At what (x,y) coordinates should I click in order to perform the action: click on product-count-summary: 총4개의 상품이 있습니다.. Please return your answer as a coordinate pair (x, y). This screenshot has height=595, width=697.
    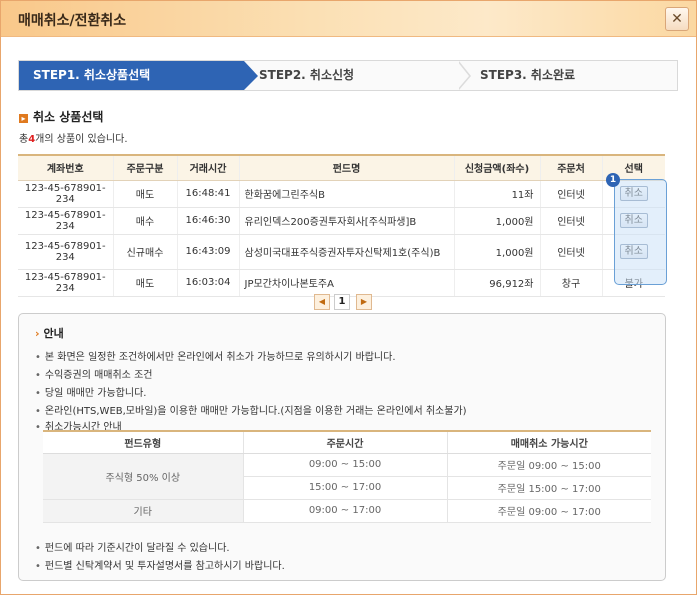
    Looking at the image, I should click on (73, 137).